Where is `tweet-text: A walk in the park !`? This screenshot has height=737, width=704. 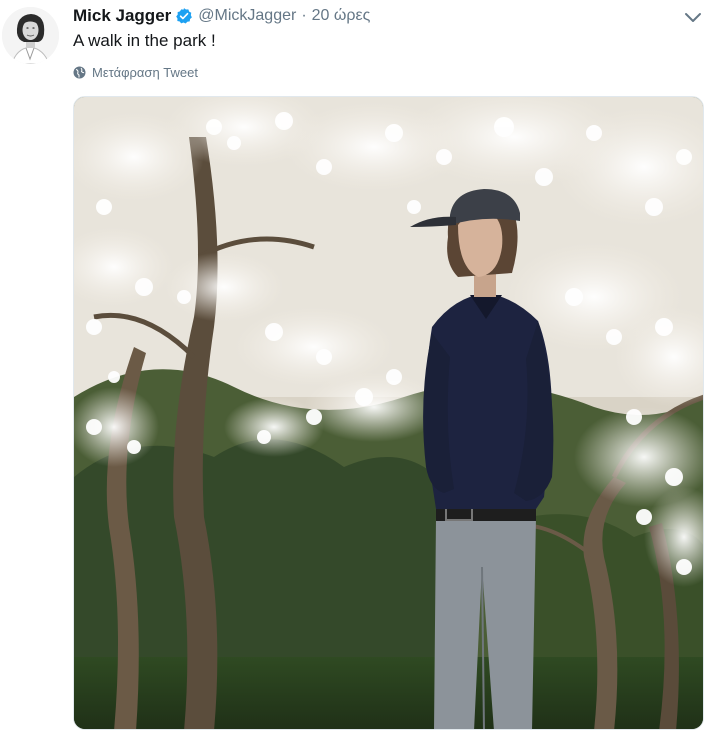 tweet-text: A walk in the park ! is located at coordinates (144, 40).